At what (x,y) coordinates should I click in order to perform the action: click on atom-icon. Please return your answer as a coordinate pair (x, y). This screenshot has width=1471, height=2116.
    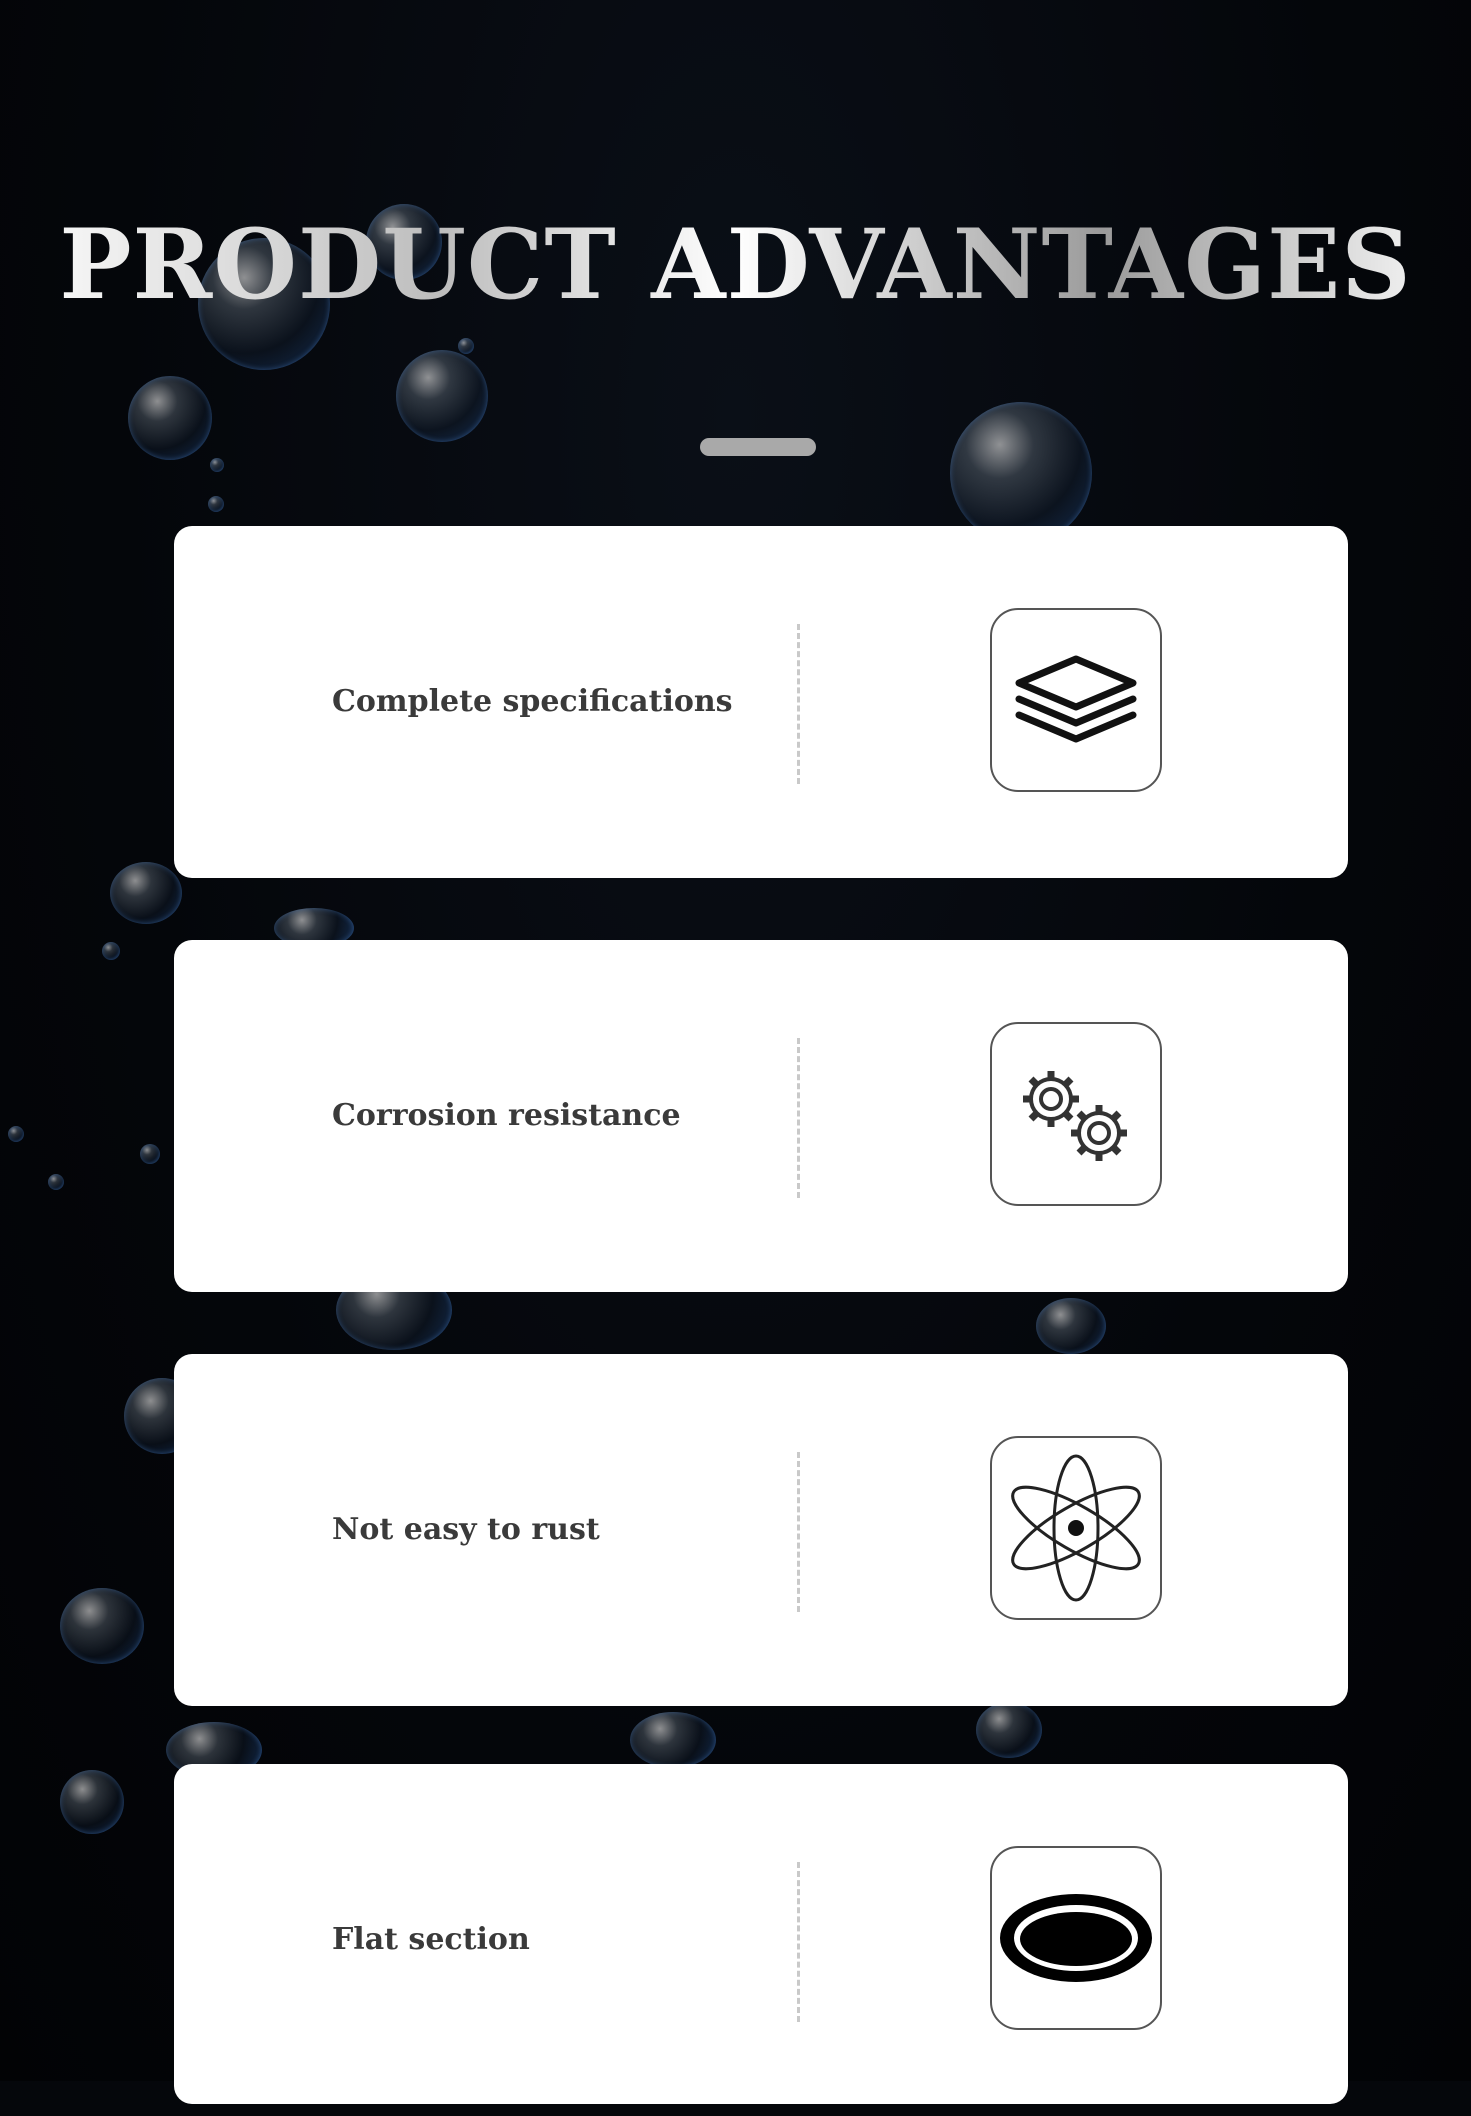
    Looking at the image, I should click on (1076, 1528).